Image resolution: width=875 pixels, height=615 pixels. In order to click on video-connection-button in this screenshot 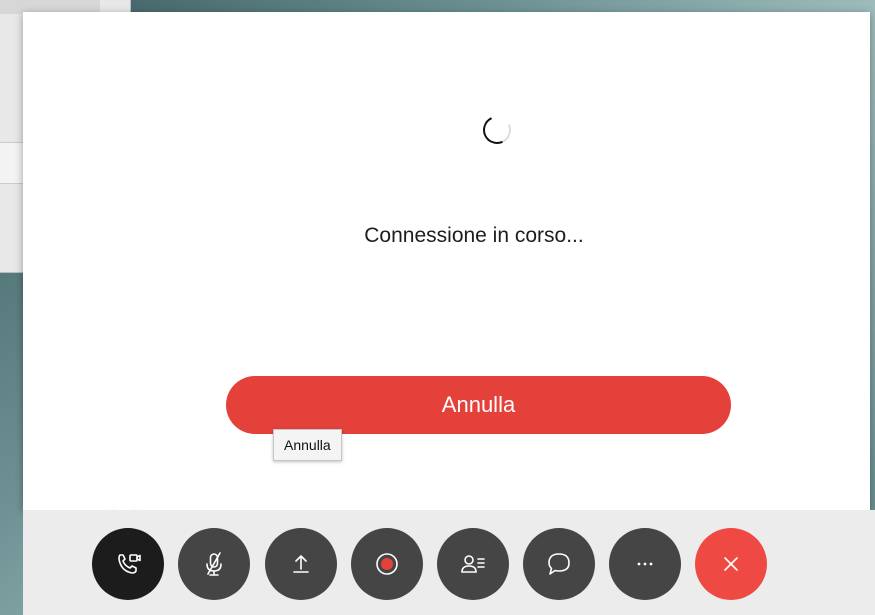, I will do `click(128, 564)`.